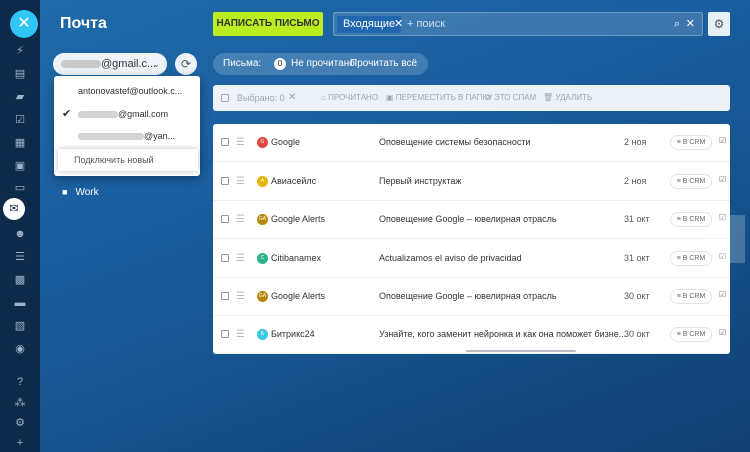 This screenshot has width=750, height=452. What do you see at coordinates (725, 239) in the screenshot?
I see `chevron-right-icon: ›` at bounding box center [725, 239].